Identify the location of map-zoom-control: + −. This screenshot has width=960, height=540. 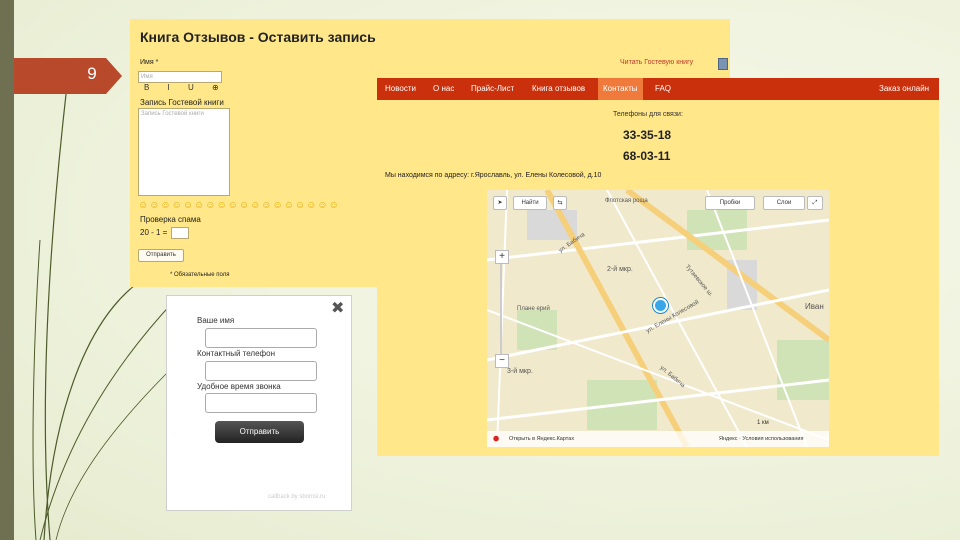
(502, 310).